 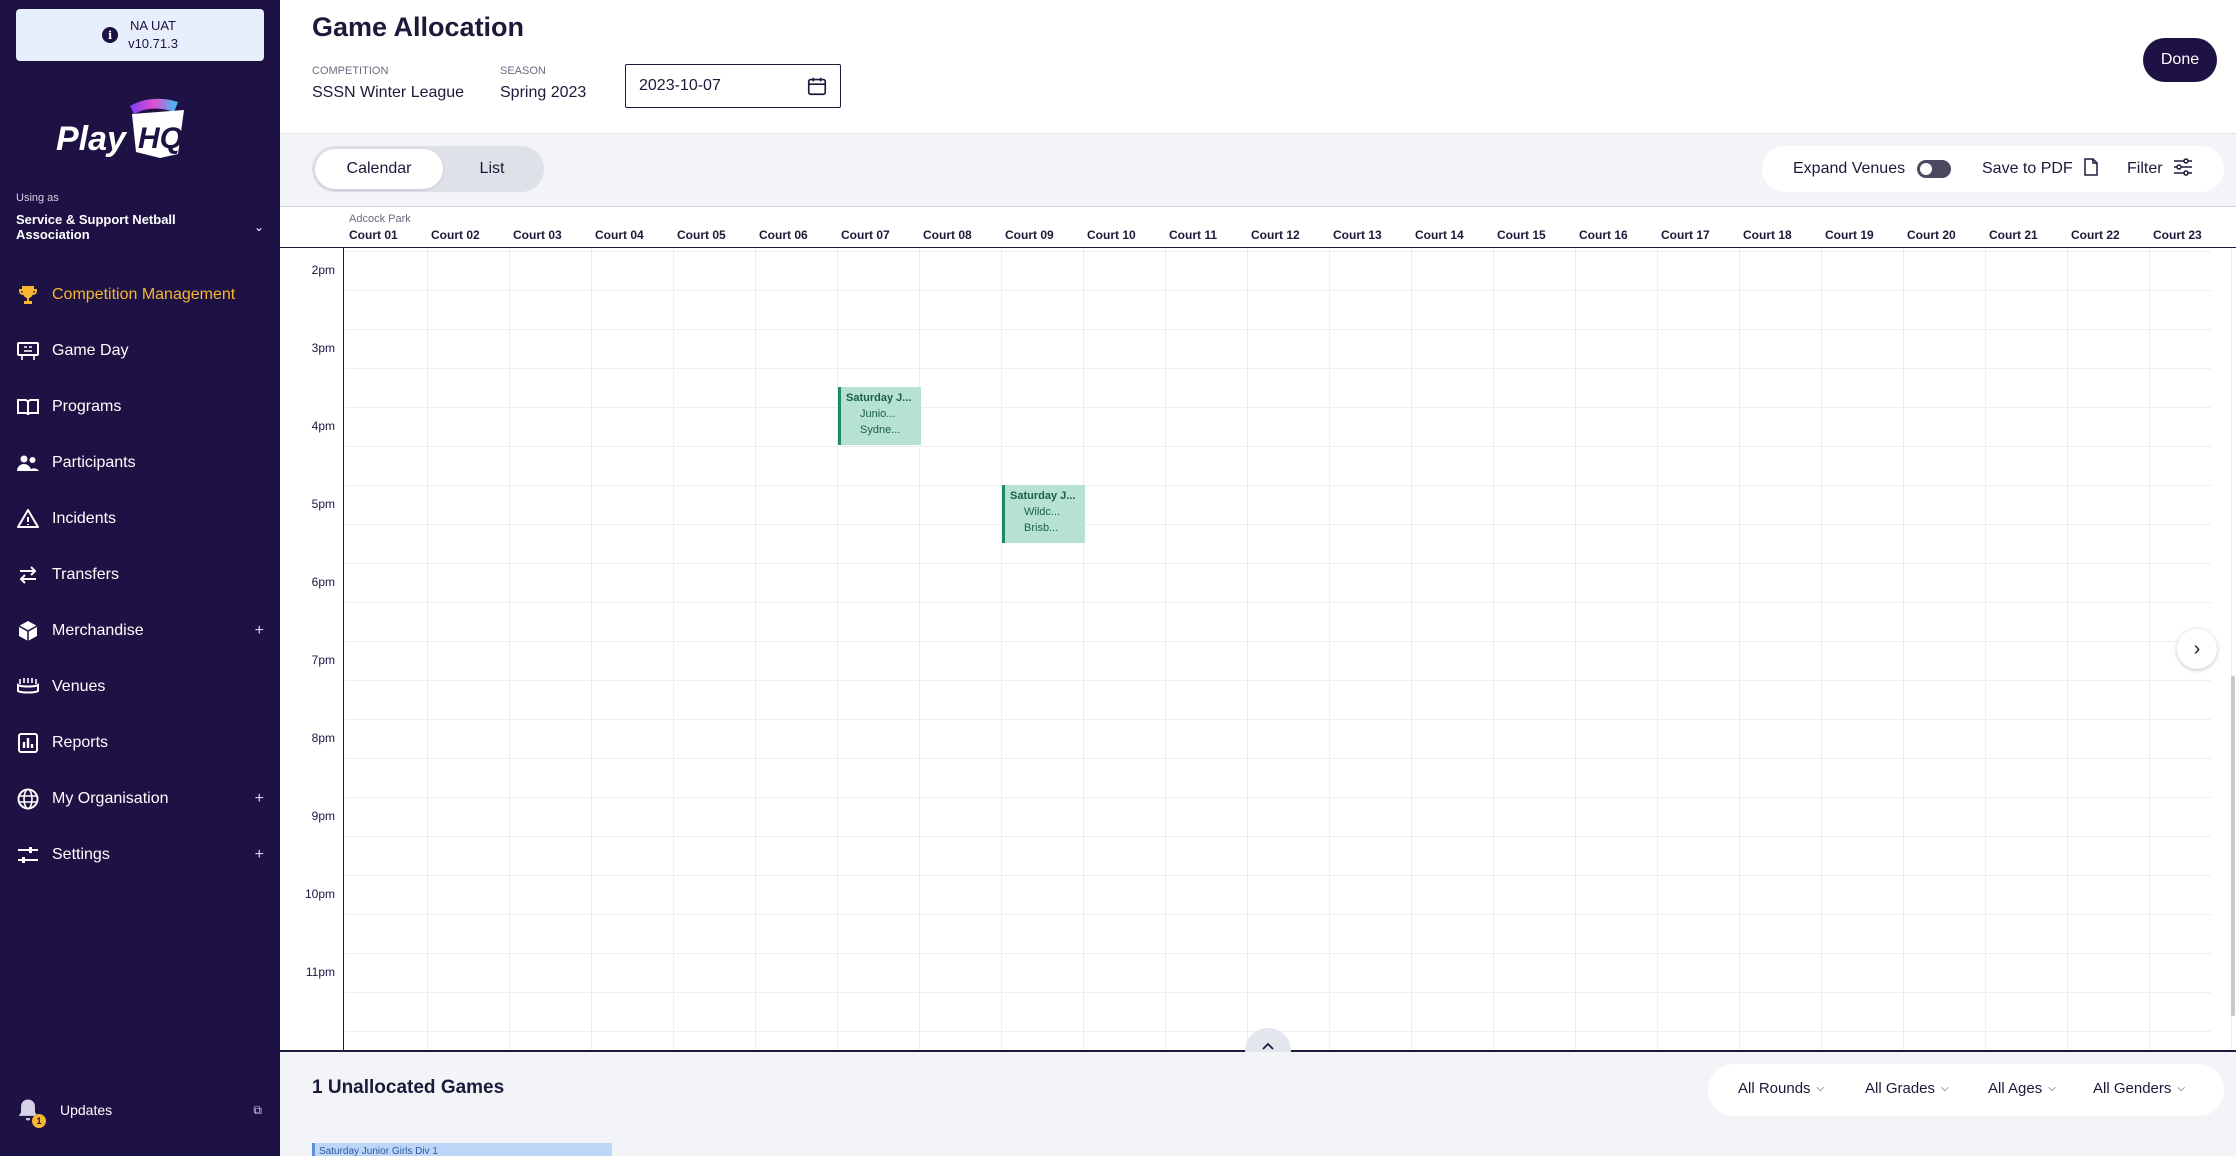 I want to click on sidebar-item-participants: Participants, so click(x=140, y=463).